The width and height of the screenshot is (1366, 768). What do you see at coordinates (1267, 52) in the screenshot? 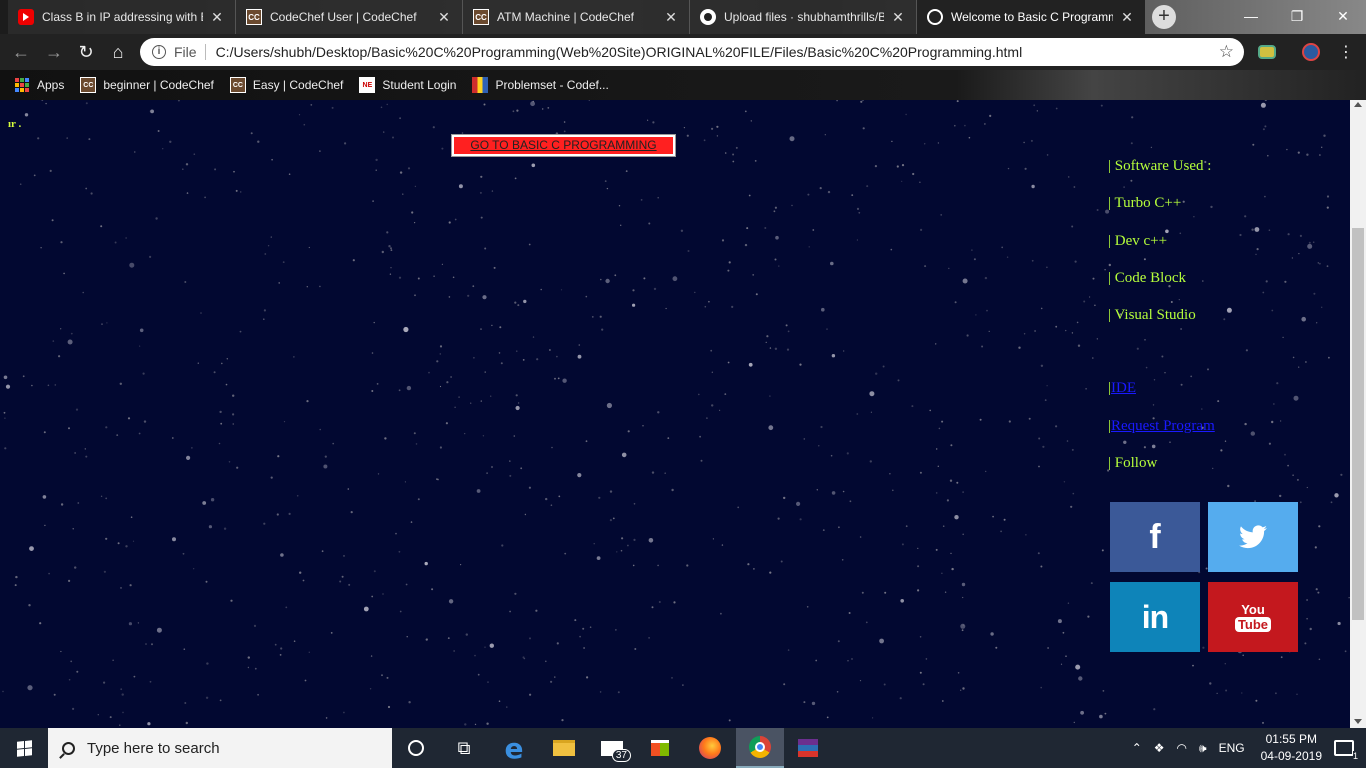
I see `extension-icon` at bounding box center [1267, 52].